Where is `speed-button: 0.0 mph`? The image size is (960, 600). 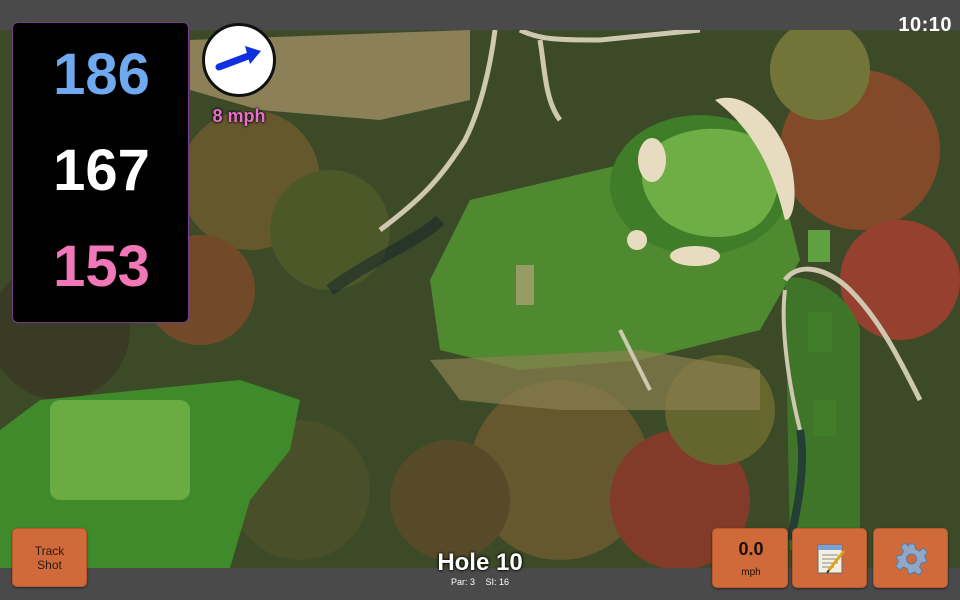
speed-button: 0.0 mph is located at coordinates (750, 558).